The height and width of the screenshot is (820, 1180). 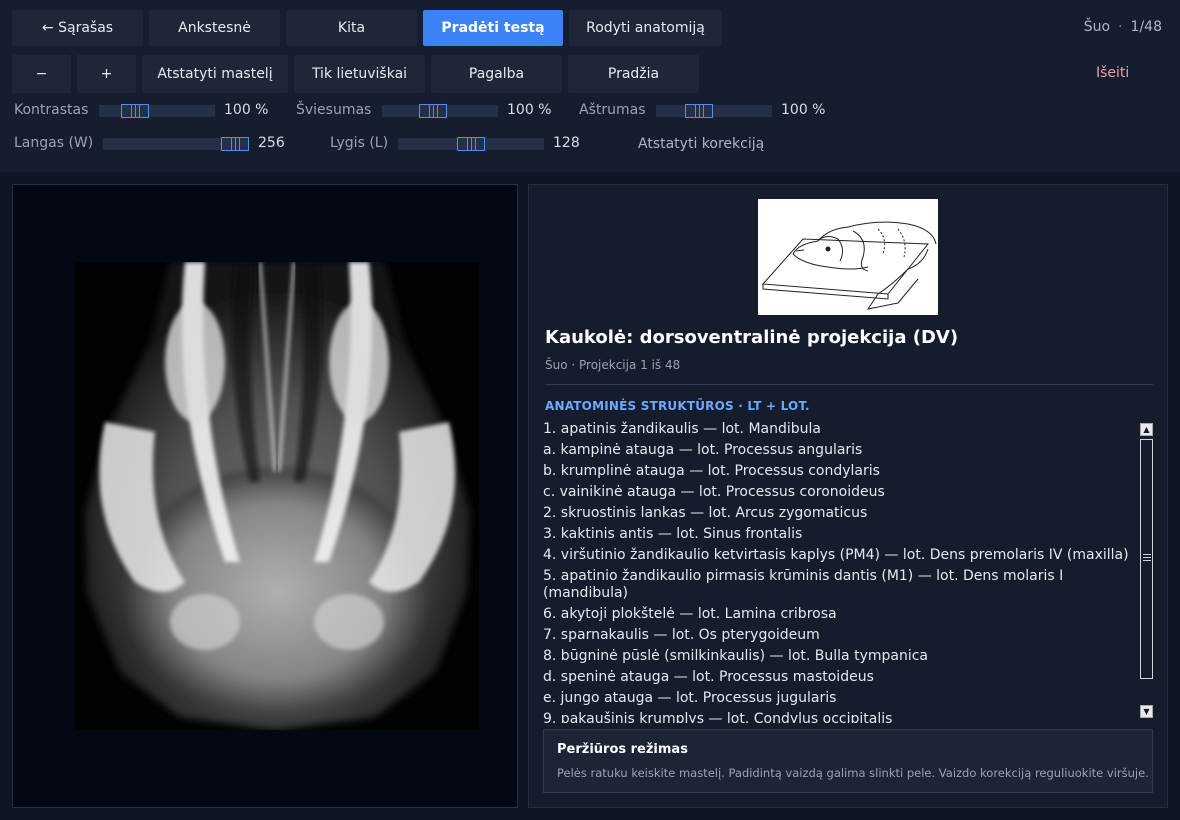 I want to click on scrollbar-track, so click(x=1146, y=559).